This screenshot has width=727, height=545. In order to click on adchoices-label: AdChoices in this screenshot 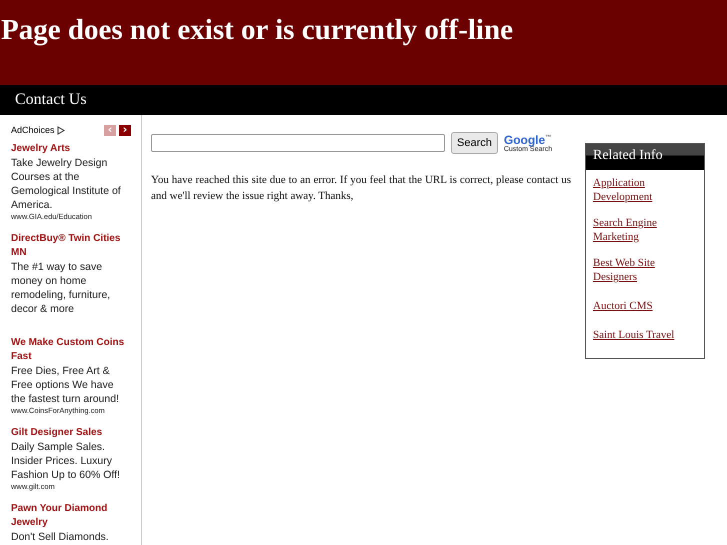, I will do `click(33, 130)`.